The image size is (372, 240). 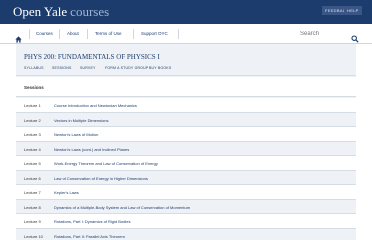 I want to click on lecture-number: Lecture 5, so click(x=32, y=163).